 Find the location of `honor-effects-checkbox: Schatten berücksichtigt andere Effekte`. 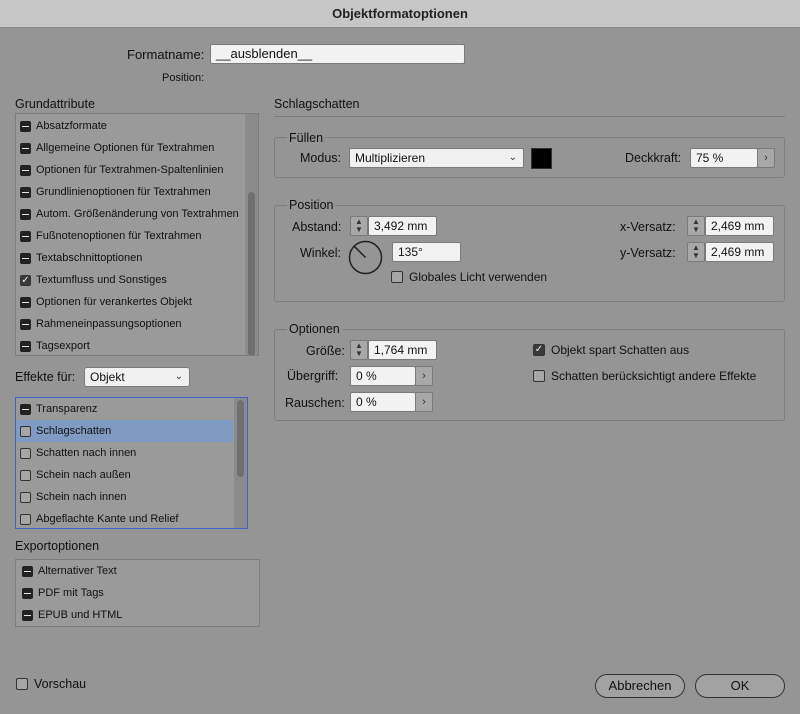

honor-effects-checkbox: Schatten berücksichtigt andere Effekte is located at coordinates (644, 376).